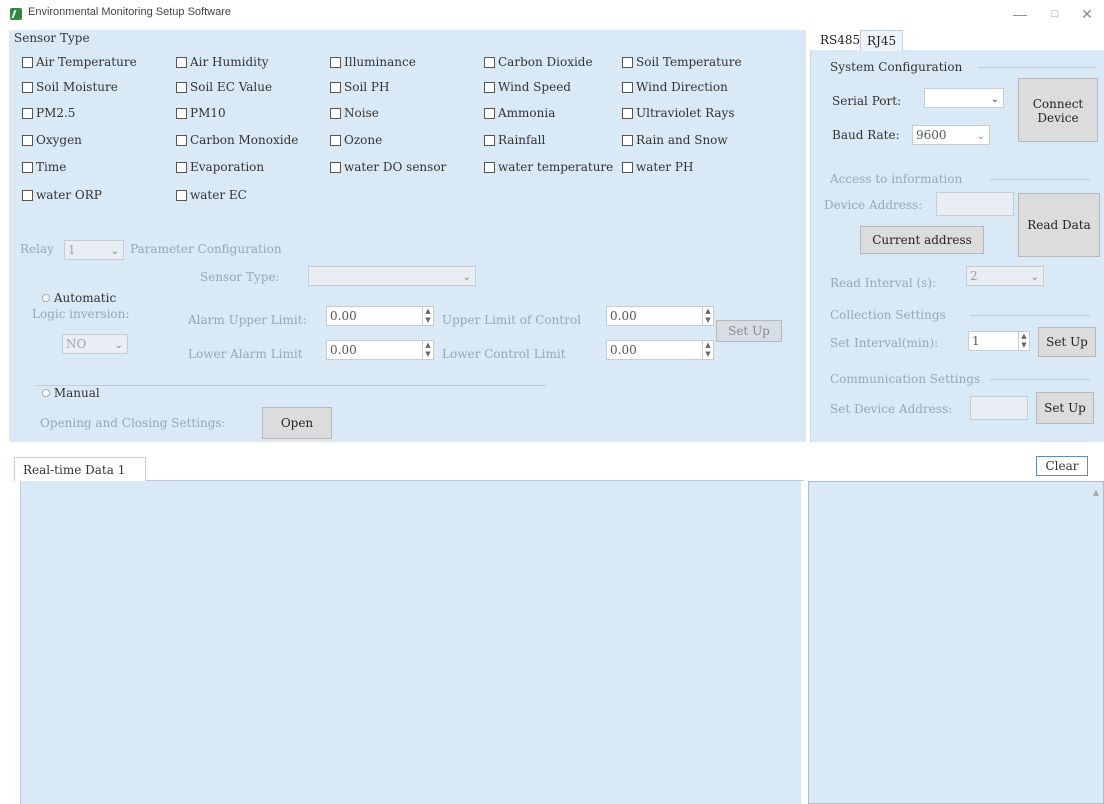 This screenshot has width=1104, height=804. Describe the element at coordinates (974, 276) in the screenshot. I see `read-interval-value: 2` at that location.